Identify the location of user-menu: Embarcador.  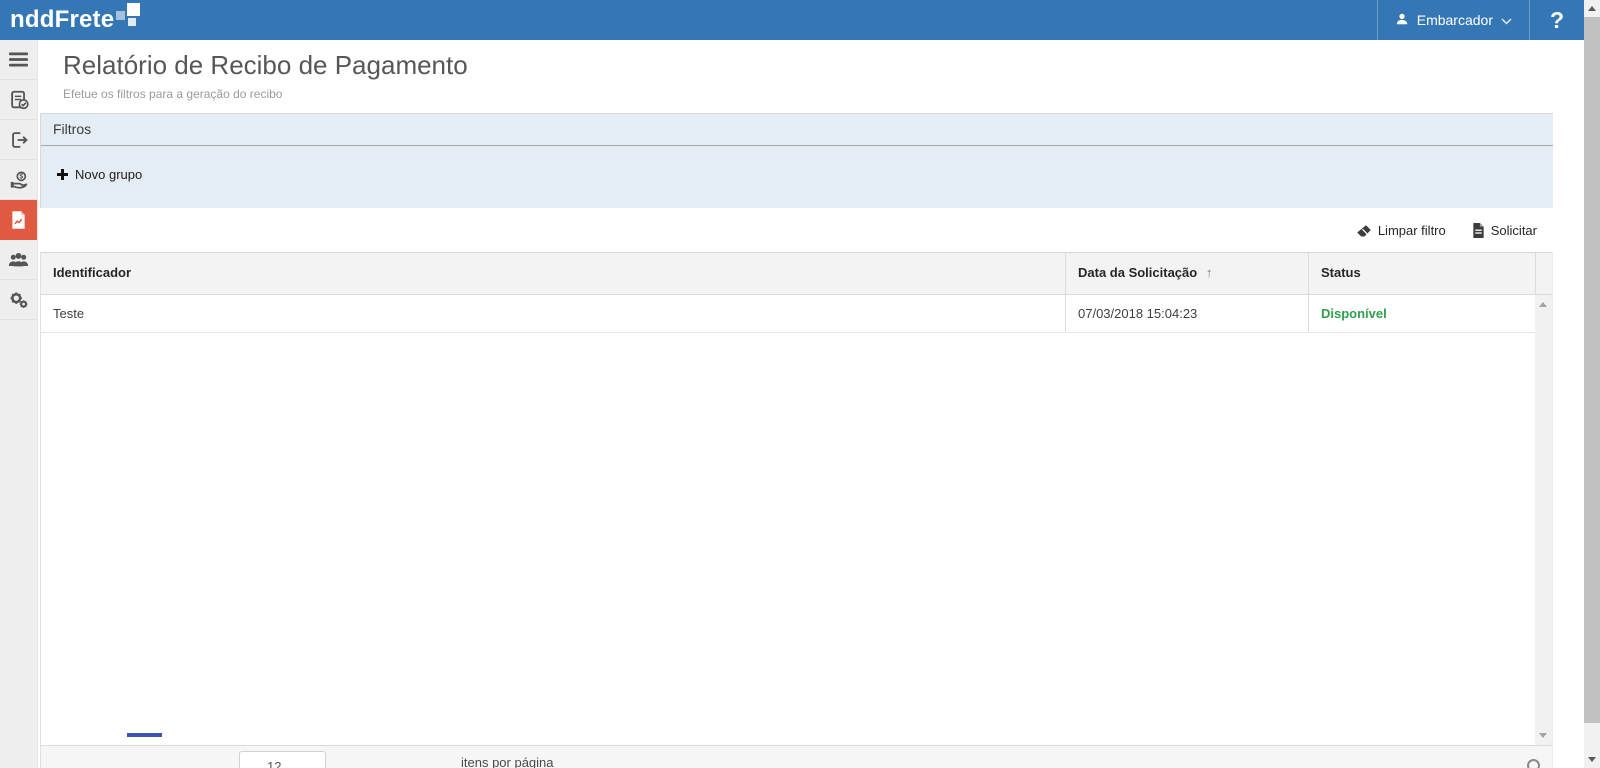
(1453, 20).